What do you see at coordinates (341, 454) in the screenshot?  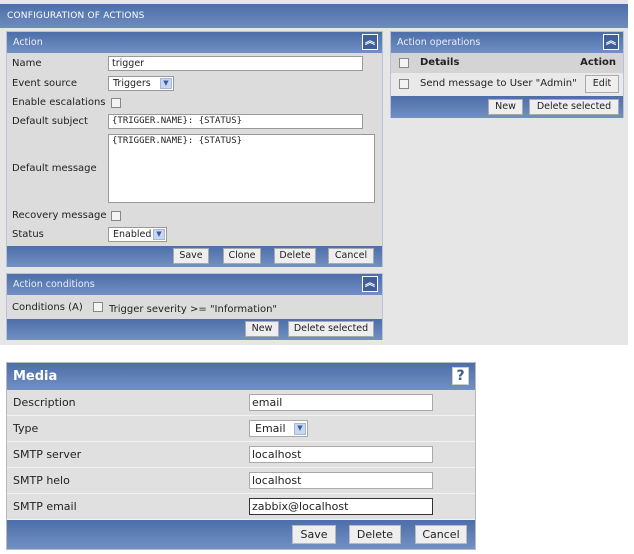 I see `smtp-server-input: localhost` at bounding box center [341, 454].